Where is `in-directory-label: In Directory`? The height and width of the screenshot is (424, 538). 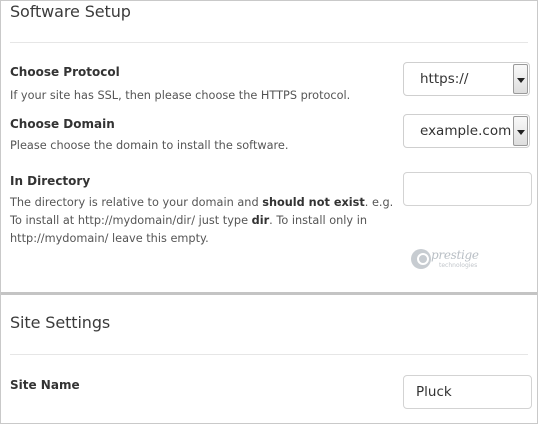 in-directory-label: In Directory is located at coordinates (50, 181).